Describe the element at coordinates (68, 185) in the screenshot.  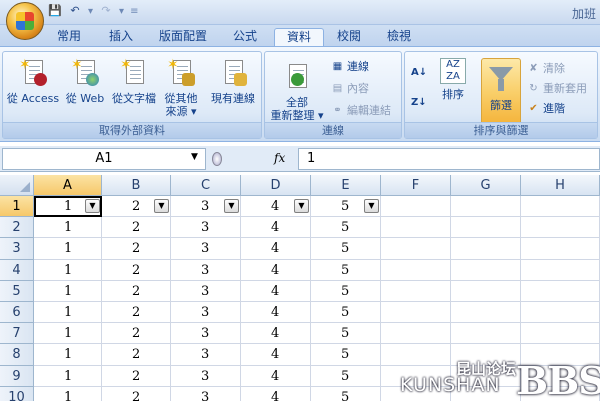
I see `column-header-a: A` at that location.